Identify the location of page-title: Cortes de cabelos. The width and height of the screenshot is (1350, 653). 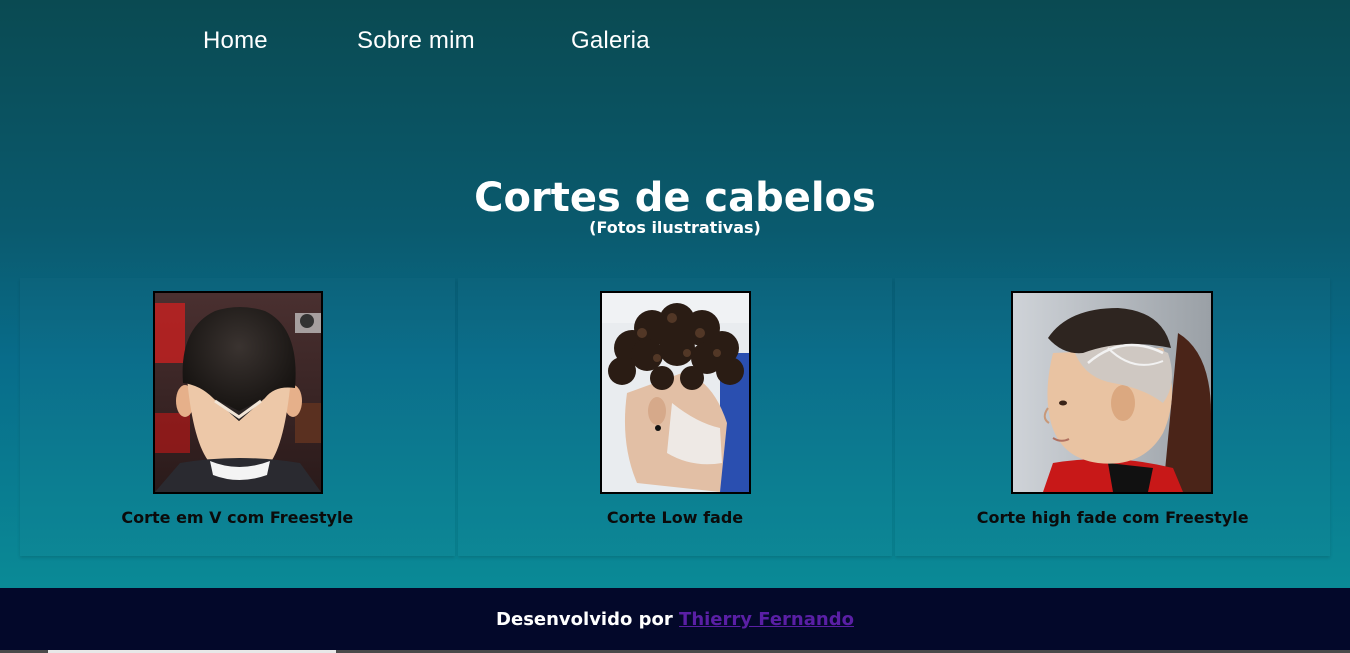
(675, 198).